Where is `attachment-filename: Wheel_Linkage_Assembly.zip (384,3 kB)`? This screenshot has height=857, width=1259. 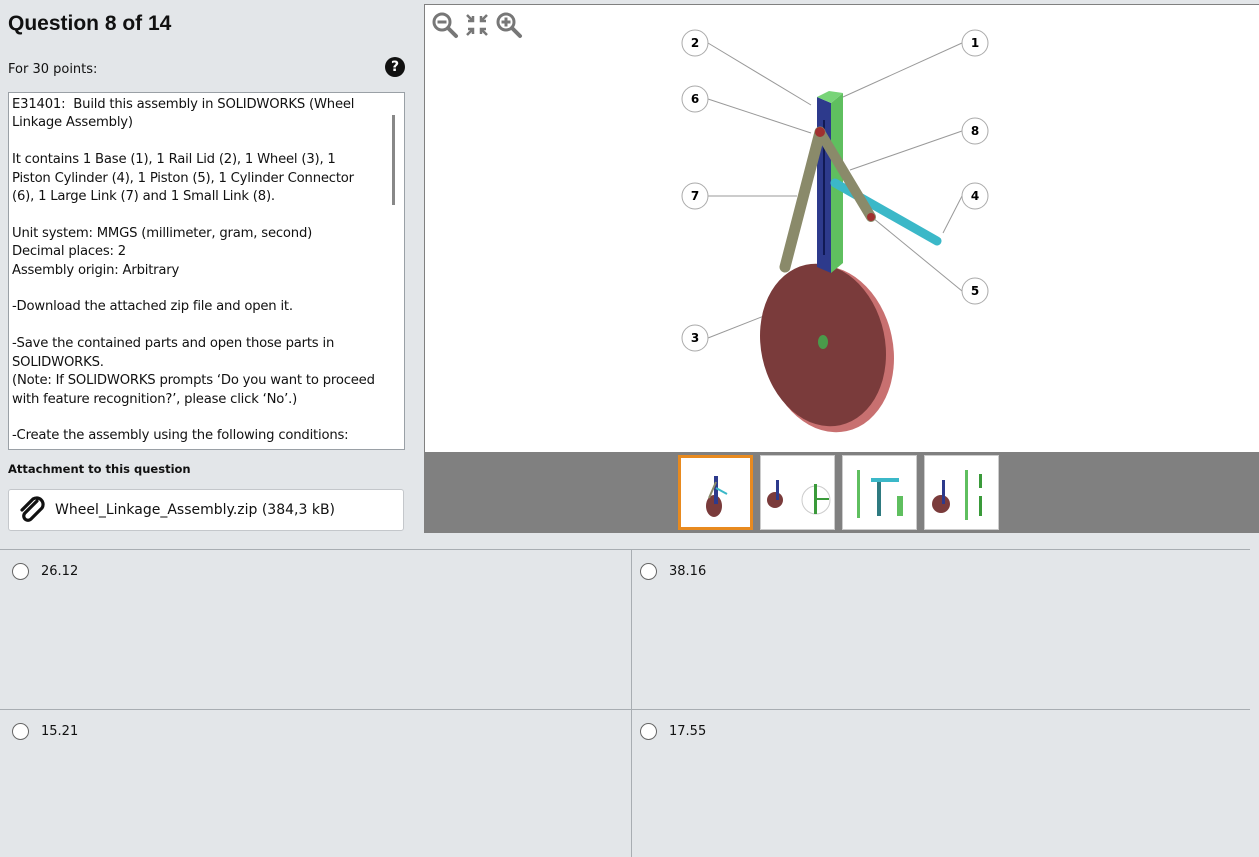 attachment-filename: Wheel_Linkage_Assembly.zip (384,3 kB) is located at coordinates (195, 510).